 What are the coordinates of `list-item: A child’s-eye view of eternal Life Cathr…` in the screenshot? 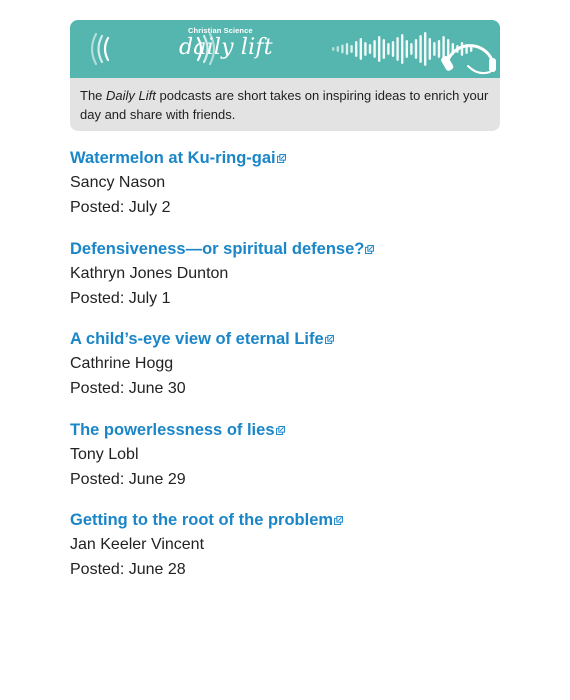 It's located at (300, 372).